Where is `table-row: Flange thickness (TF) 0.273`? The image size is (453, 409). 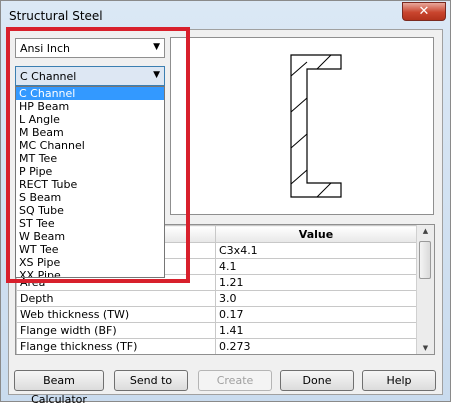 table-row: Flange thickness (TF) 0.273 is located at coordinates (216, 346).